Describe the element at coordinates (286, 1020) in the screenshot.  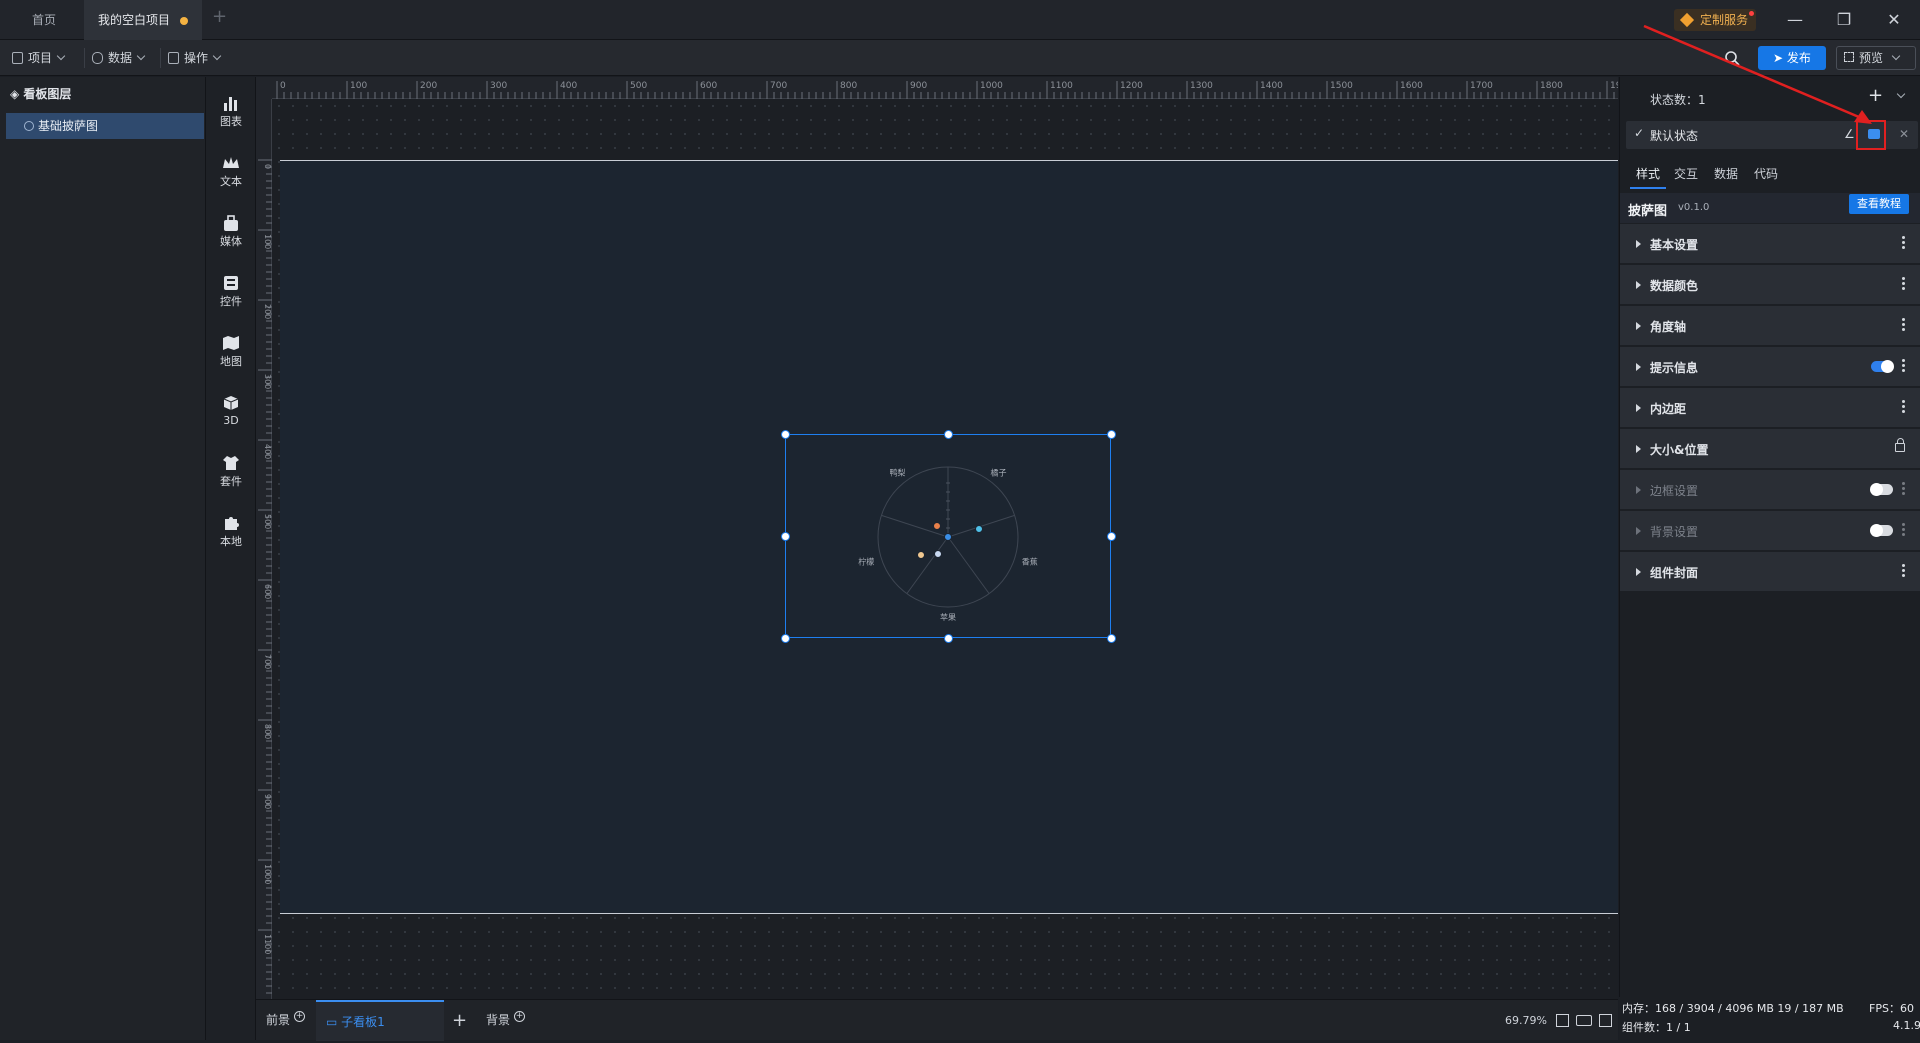
I see `foreground-tab: 前景 +` at that location.